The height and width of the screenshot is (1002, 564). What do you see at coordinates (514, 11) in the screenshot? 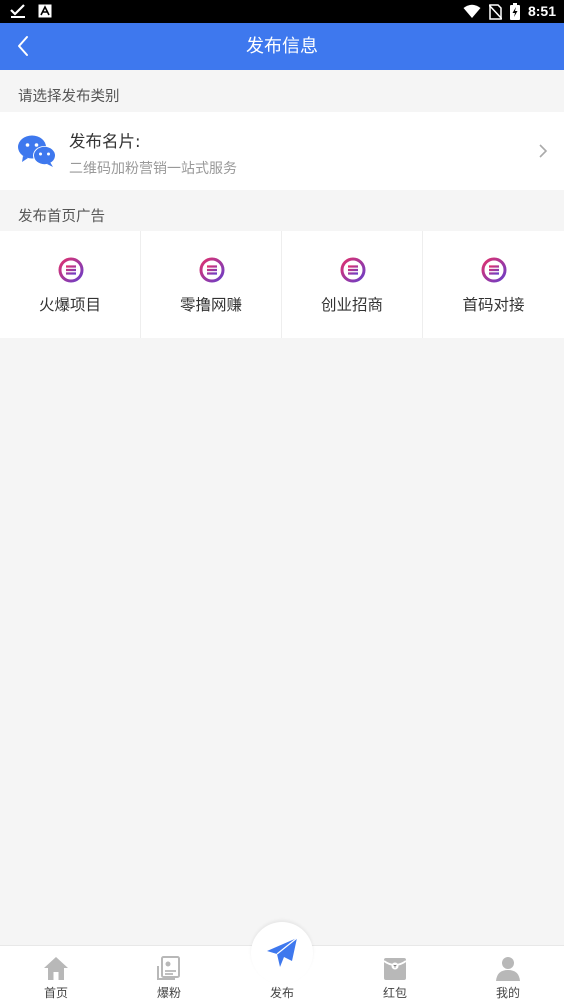
I see `battery-charging-icon` at bounding box center [514, 11].